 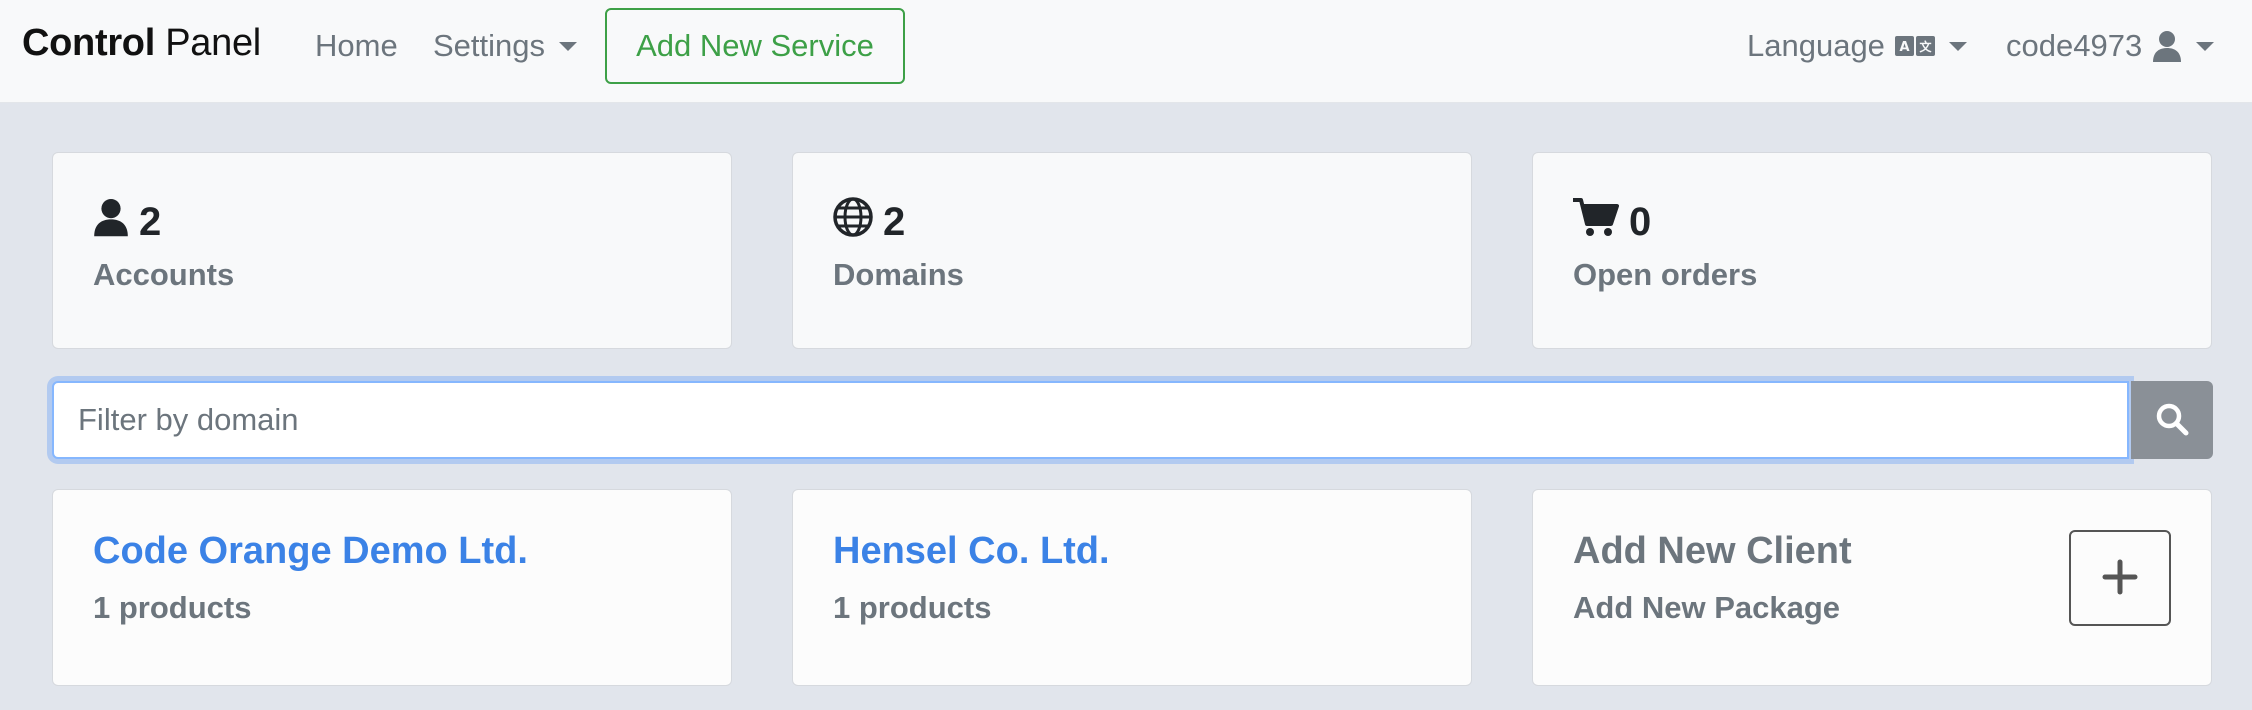 What do you see at coordinates (1872, 250) in the screenshot?
I see `open-orders-stat-card: 0 Open orders` at bounding box center [1872, 250].